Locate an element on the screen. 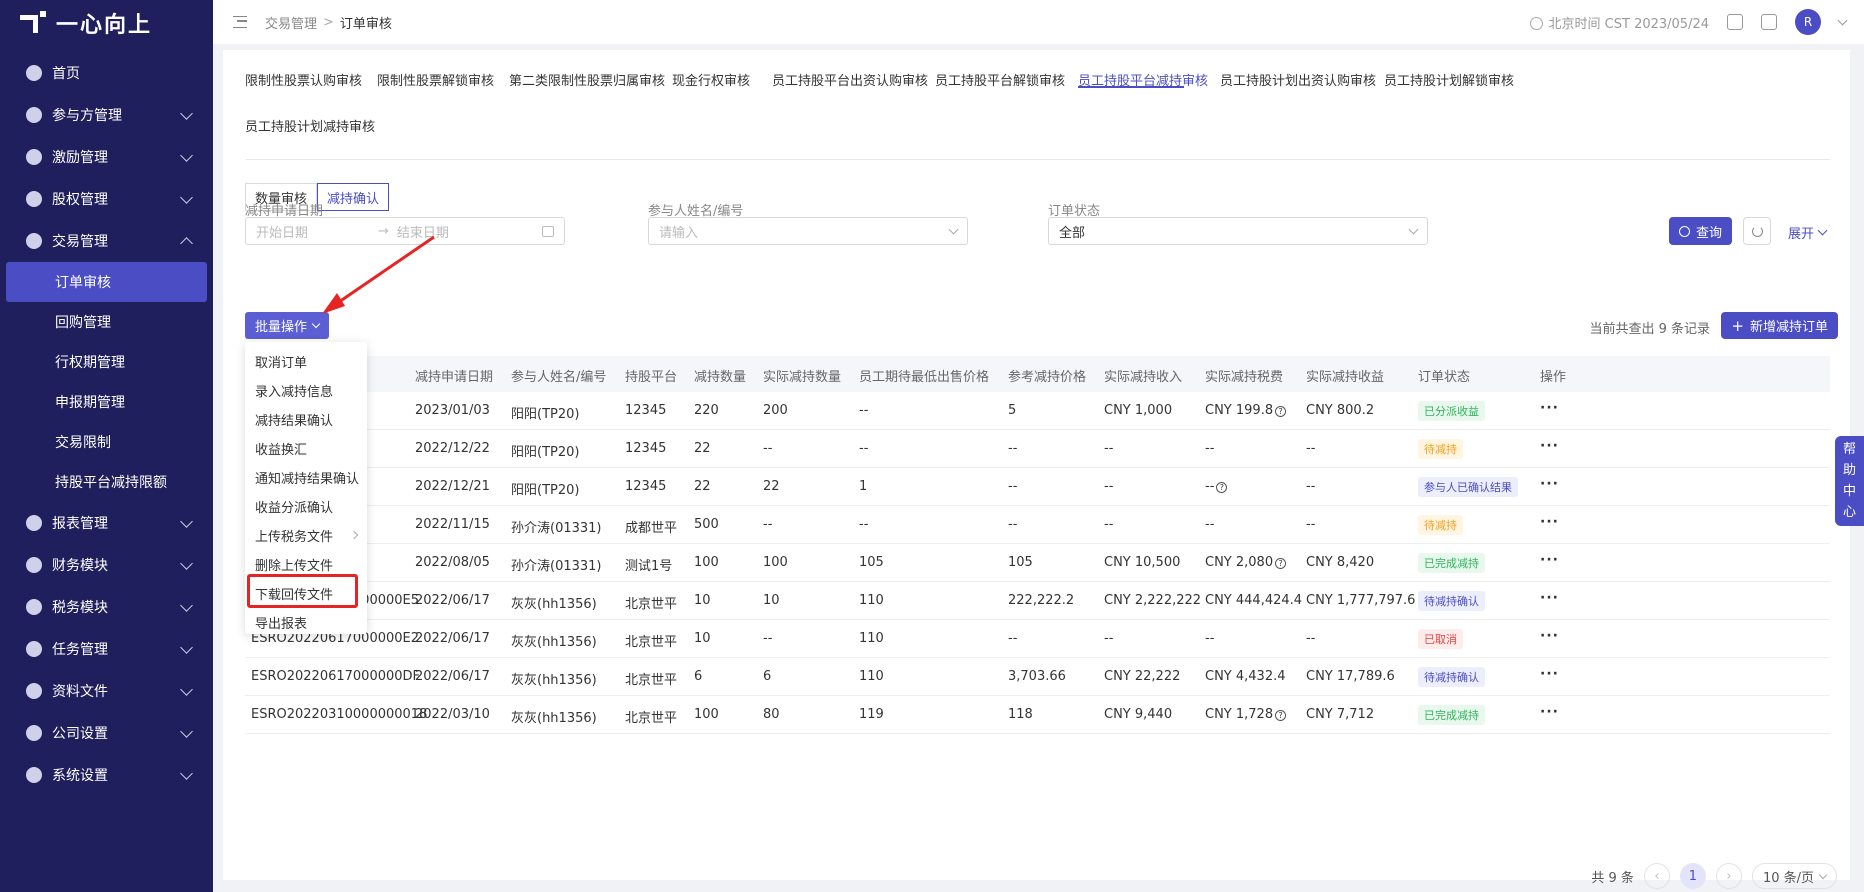 This screenshot has height=892, width=1864. add-reduction-order-button: + 新增减持订单 is located at coordinates (1779, 325).